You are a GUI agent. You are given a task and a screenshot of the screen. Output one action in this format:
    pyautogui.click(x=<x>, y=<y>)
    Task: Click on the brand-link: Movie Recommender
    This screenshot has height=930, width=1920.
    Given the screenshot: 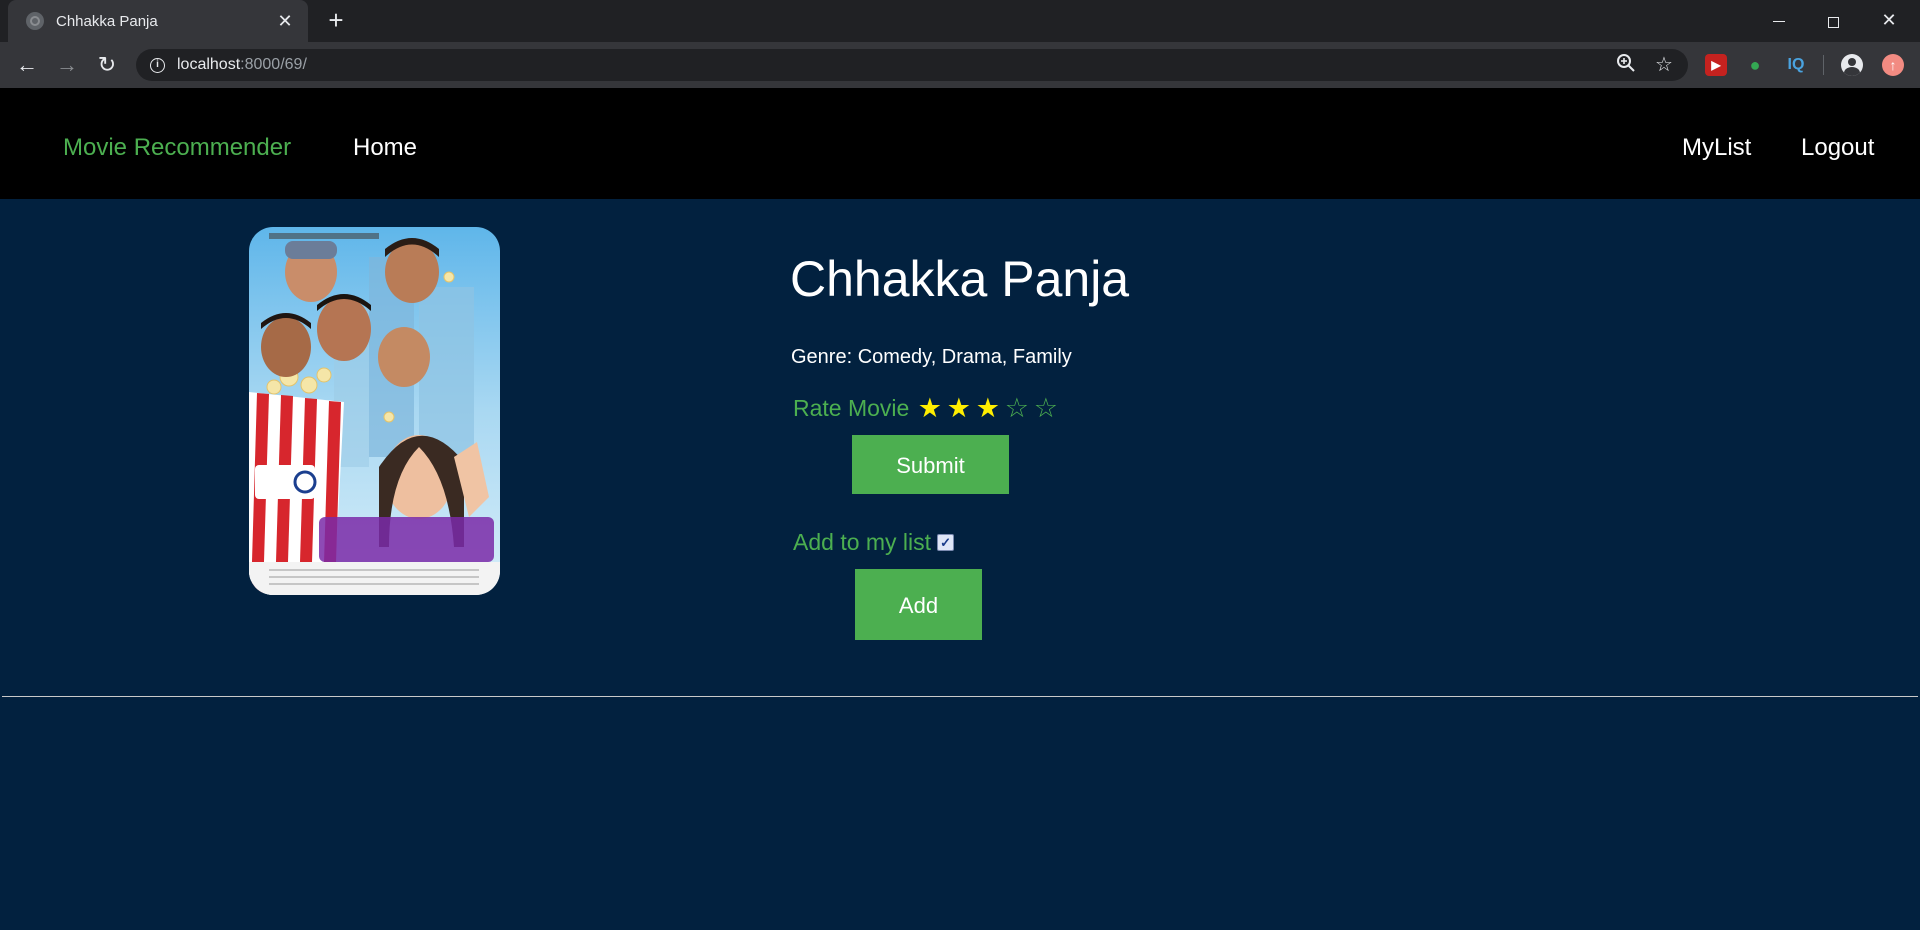 What is the action you would take?
    pyautogui.click(x=177, y=148)
    